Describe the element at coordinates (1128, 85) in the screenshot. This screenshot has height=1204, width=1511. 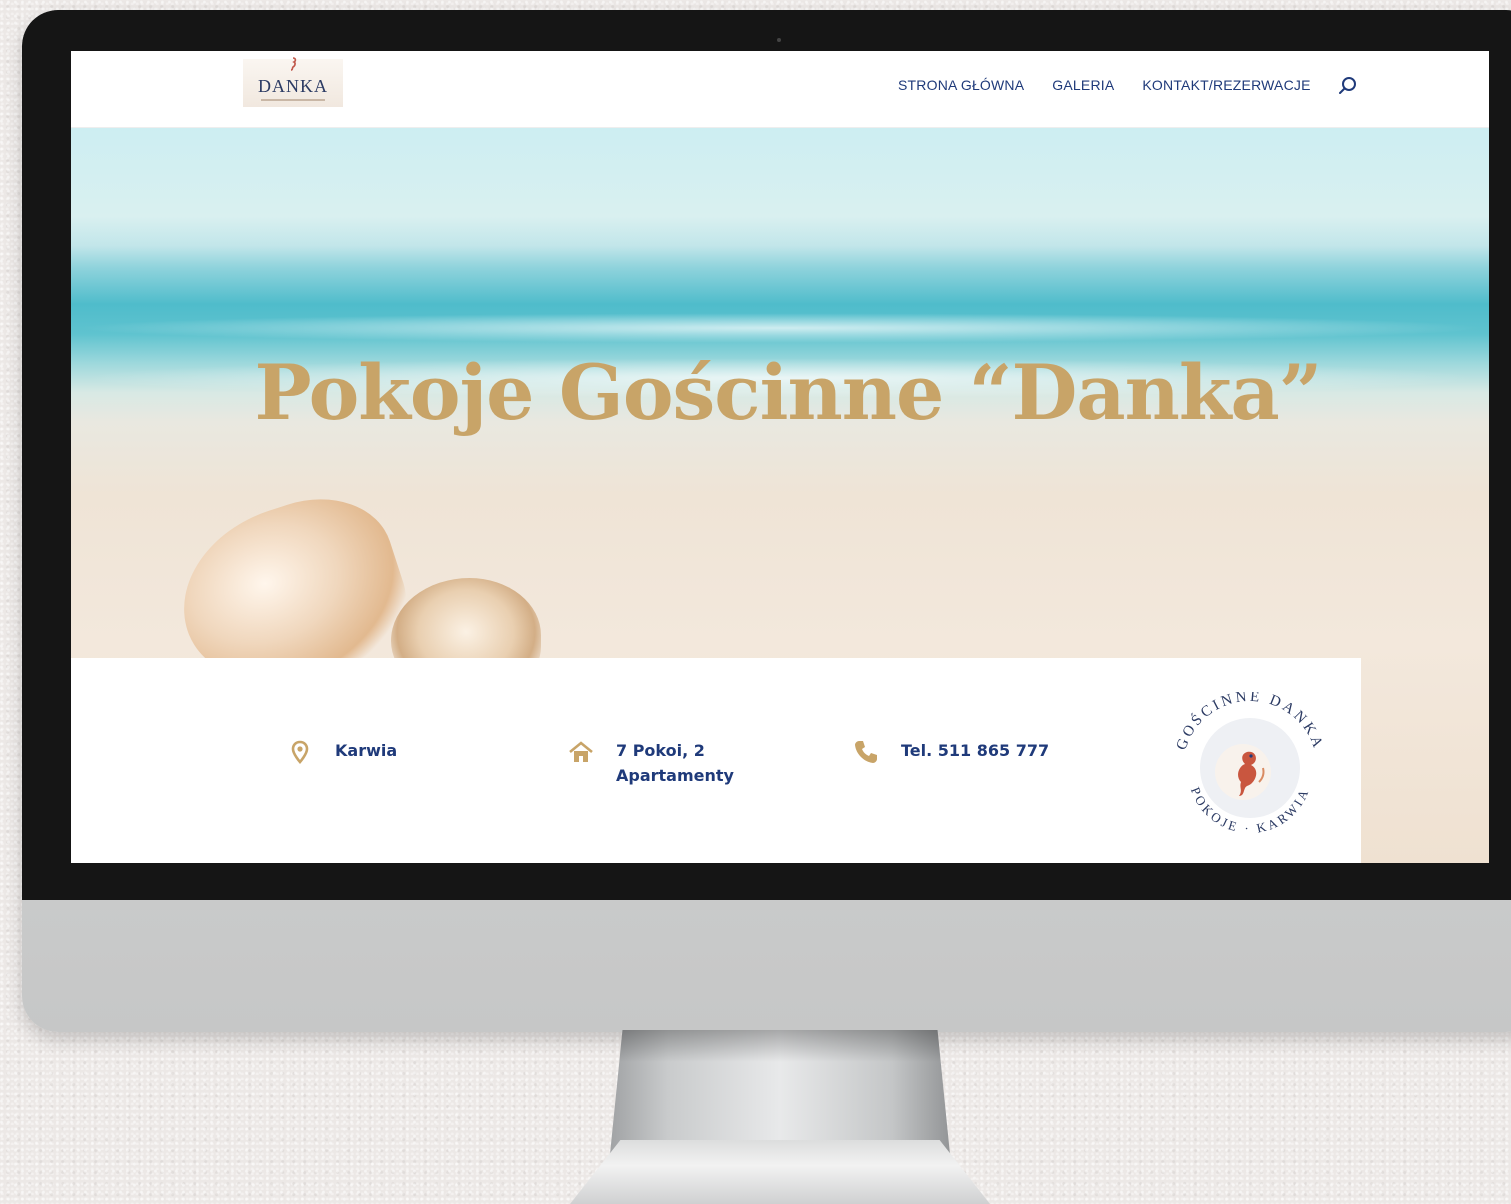
I see `main-nav: STRONA GŁÓWNA GALERIA KONTAKT/REZERWACJE` at that location.